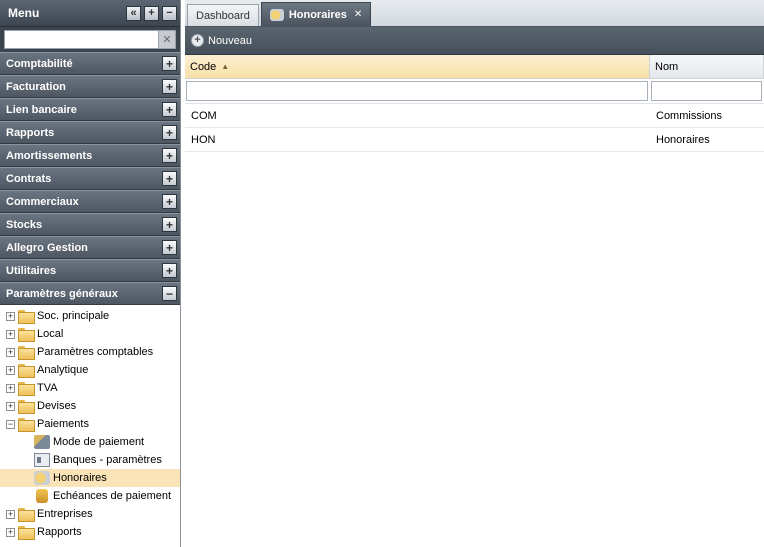 This screenshot has height=547, width=764. I want to click on tree-item-label: Soc. principale, so click(73, 316).